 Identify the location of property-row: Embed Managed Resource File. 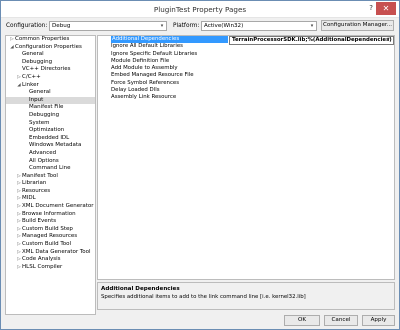
(246, 75).